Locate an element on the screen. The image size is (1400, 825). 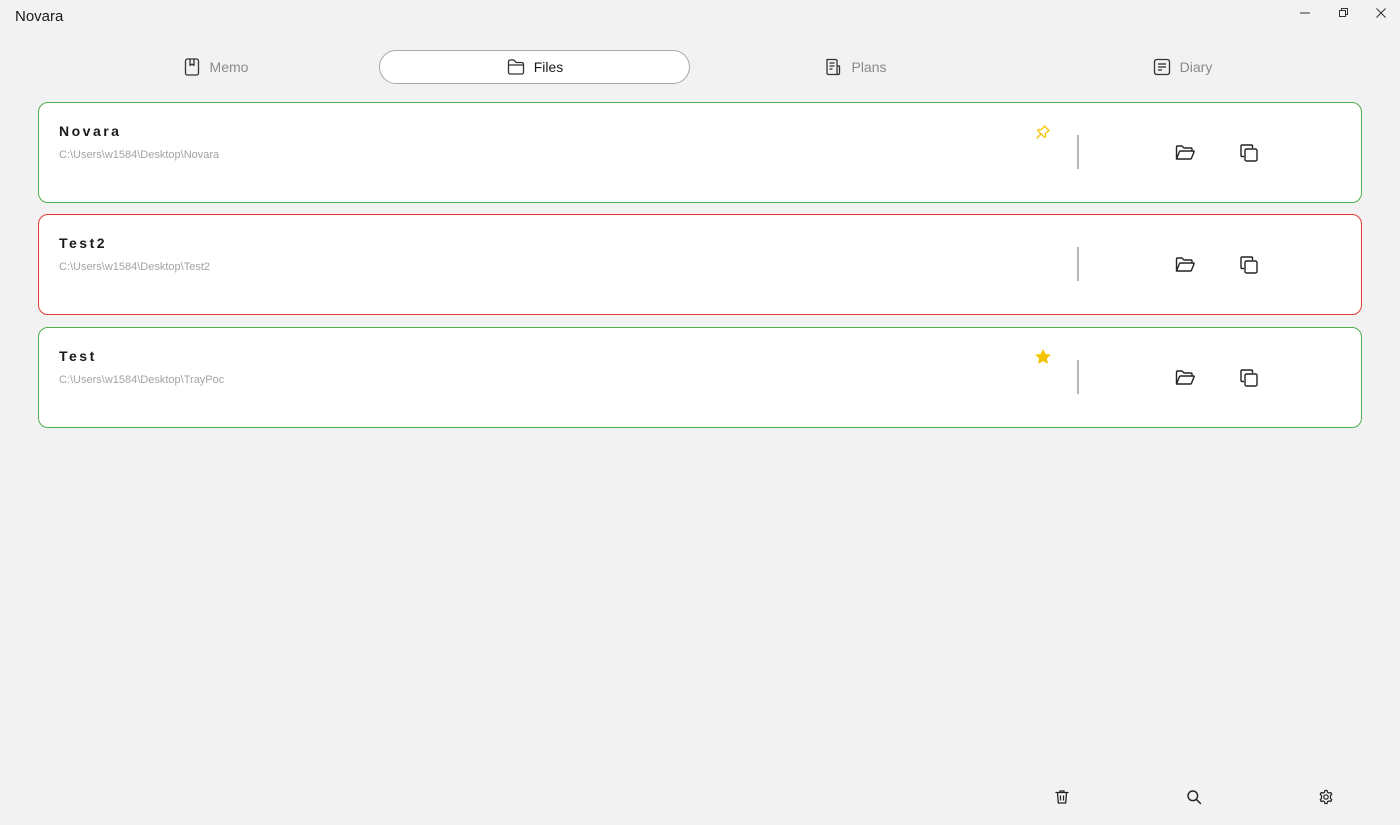
favorite-button is located at coordinates (1043, 357).